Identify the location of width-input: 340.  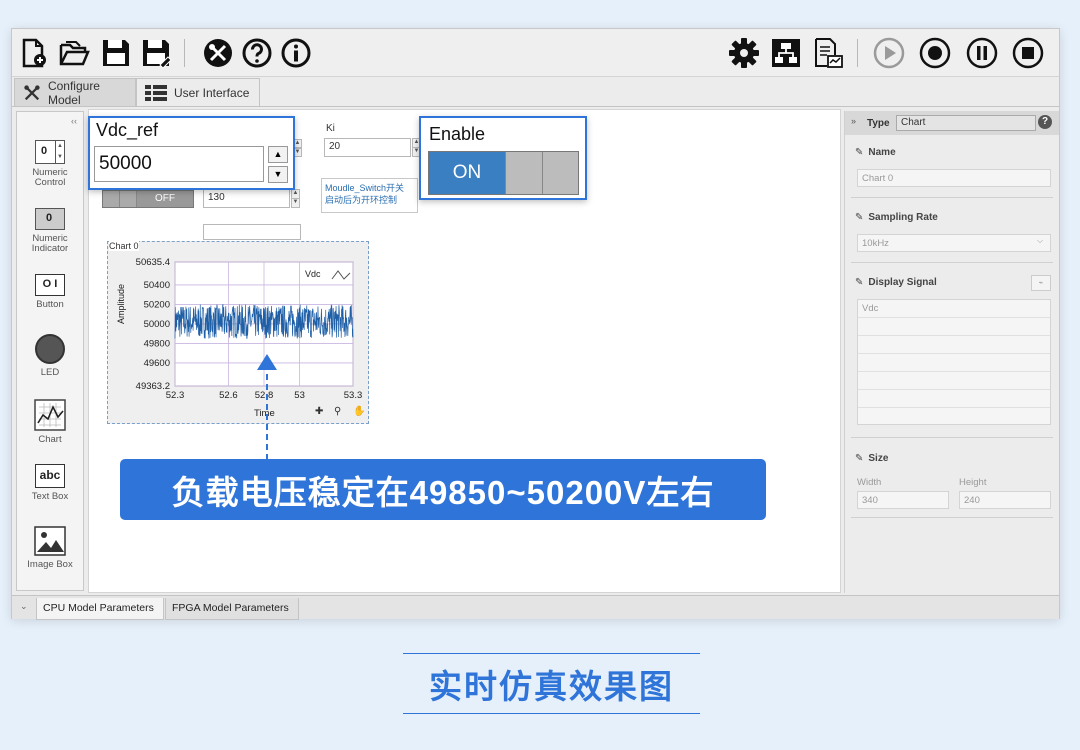
(903, 500).